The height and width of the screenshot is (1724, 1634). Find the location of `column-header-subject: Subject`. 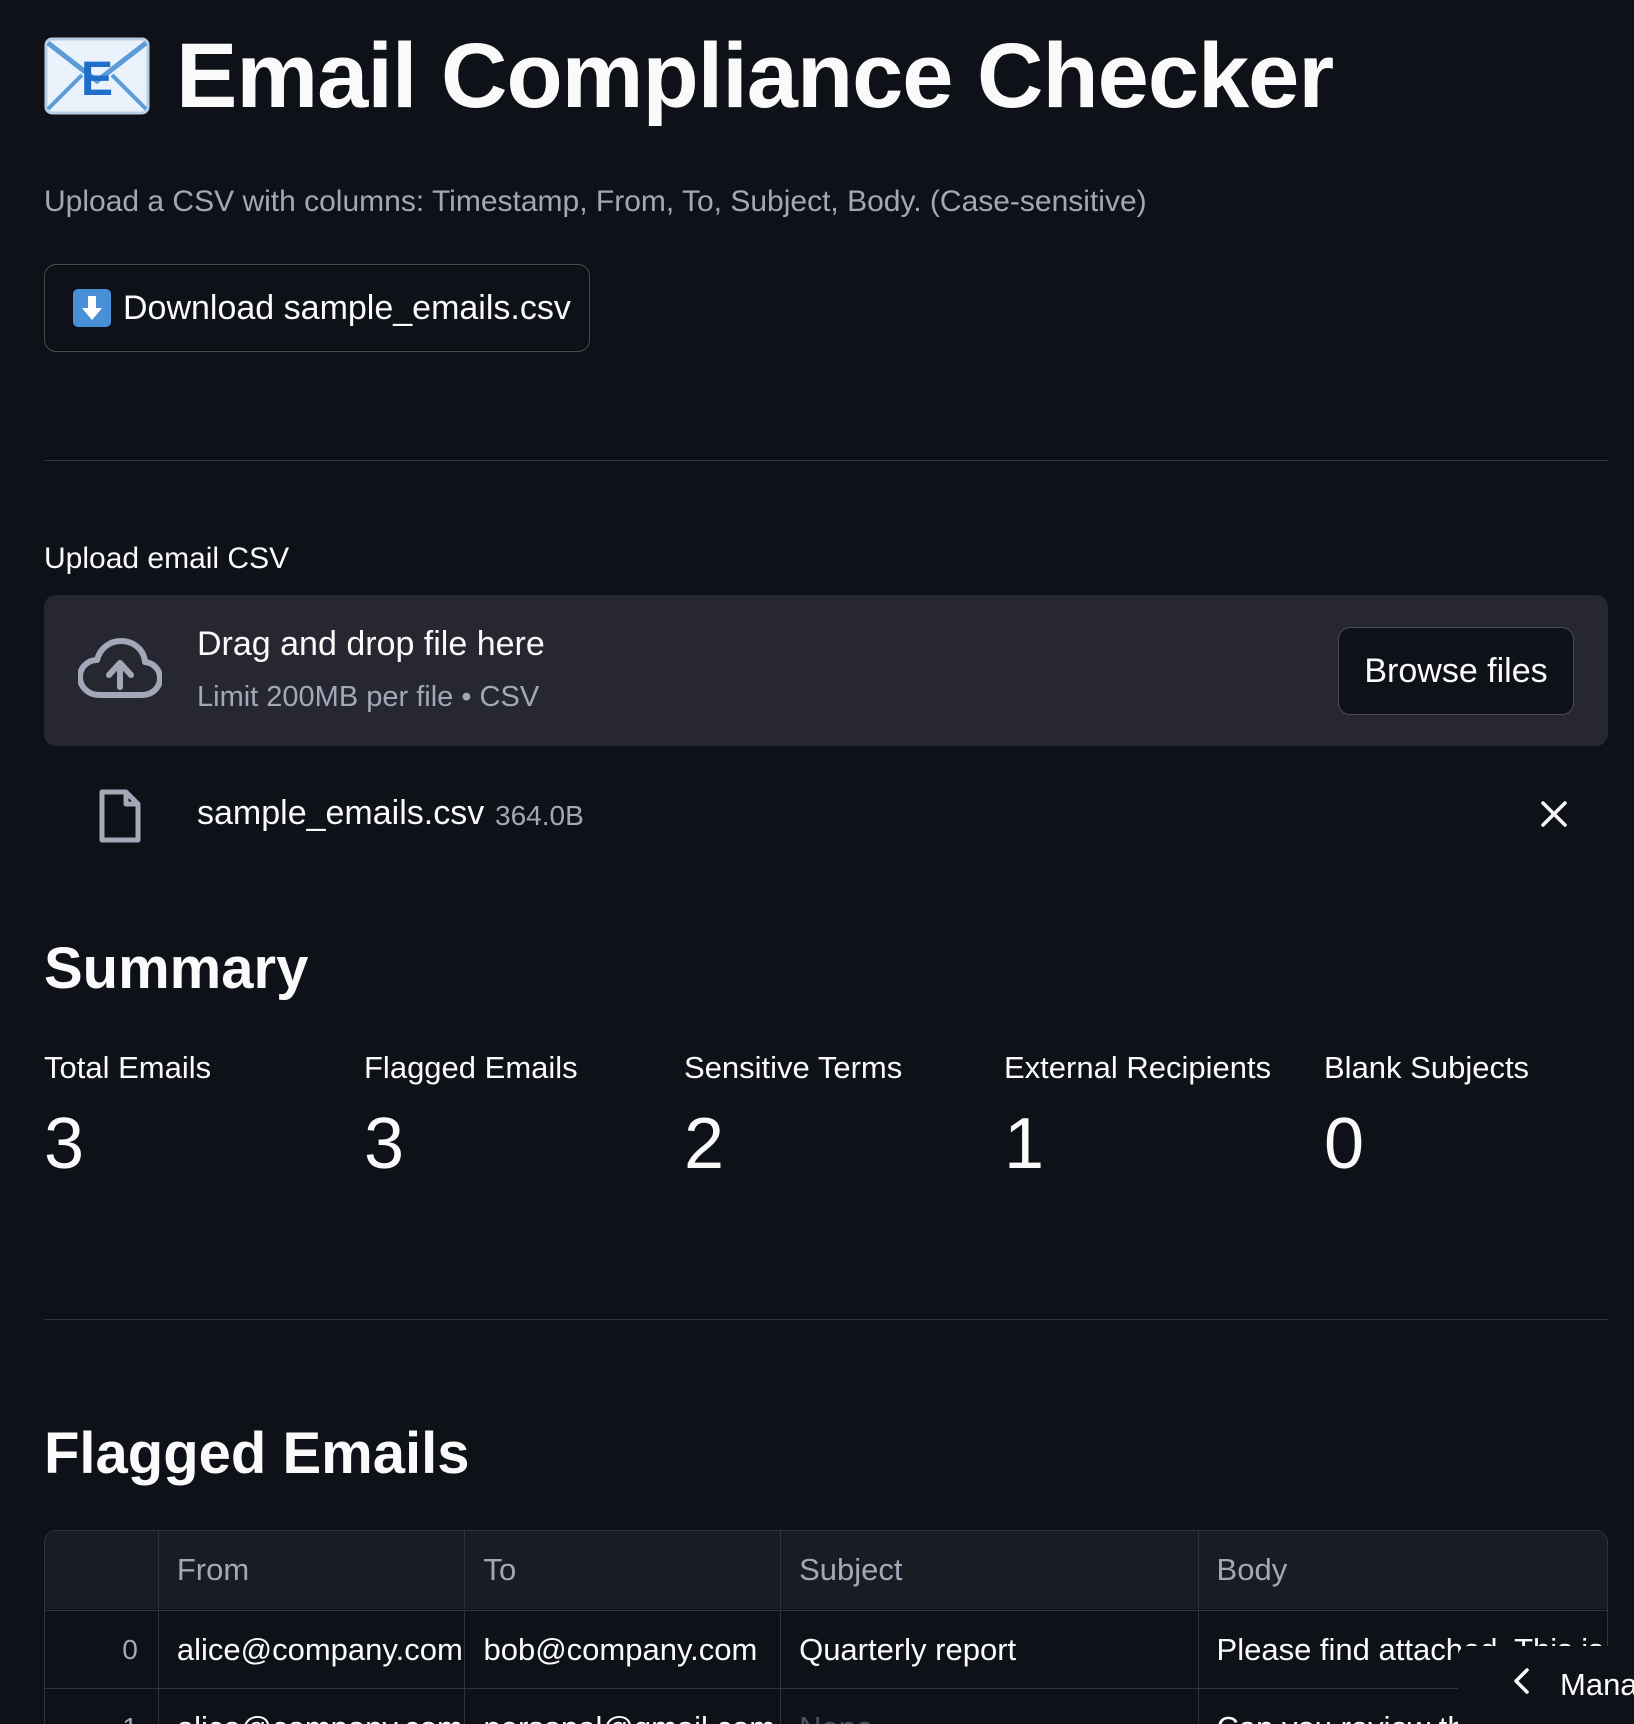

column-header-subject: Subject is located at coordinates (990, 1570).